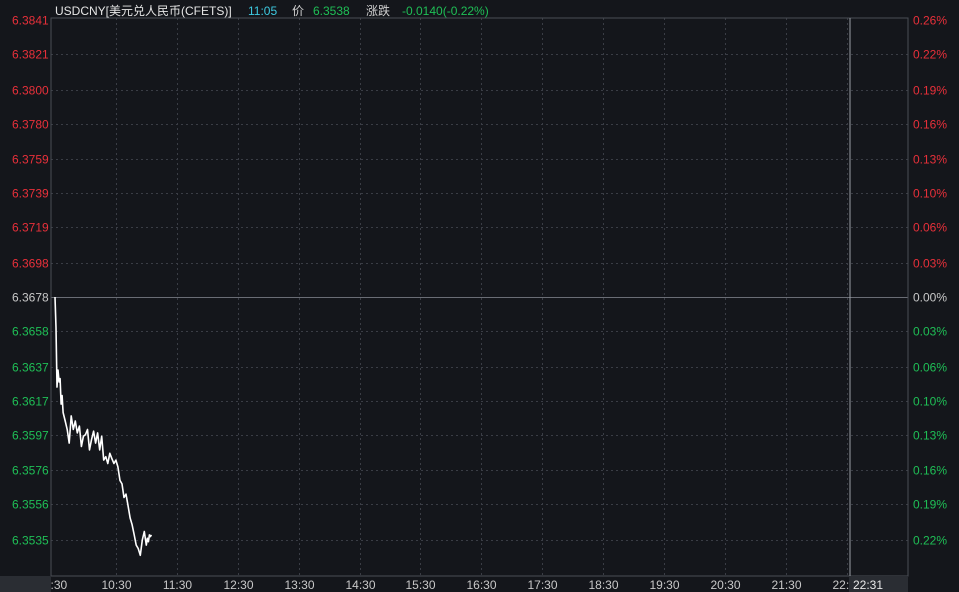 The image size is (959, 592). Describe the element at coordinates (30, 228) in the screenshot. I see `y-tick-label-left: 6.3719` at that location.